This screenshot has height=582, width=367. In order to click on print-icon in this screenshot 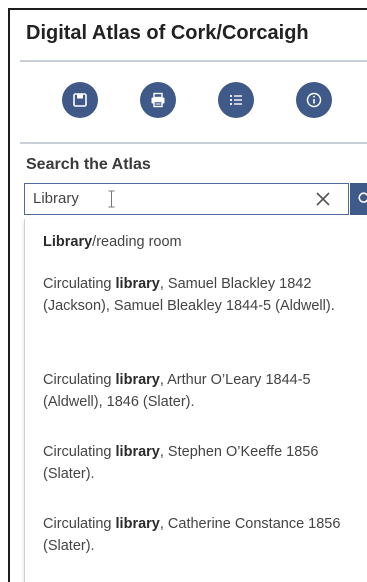, I will do `click(158, 100)`.